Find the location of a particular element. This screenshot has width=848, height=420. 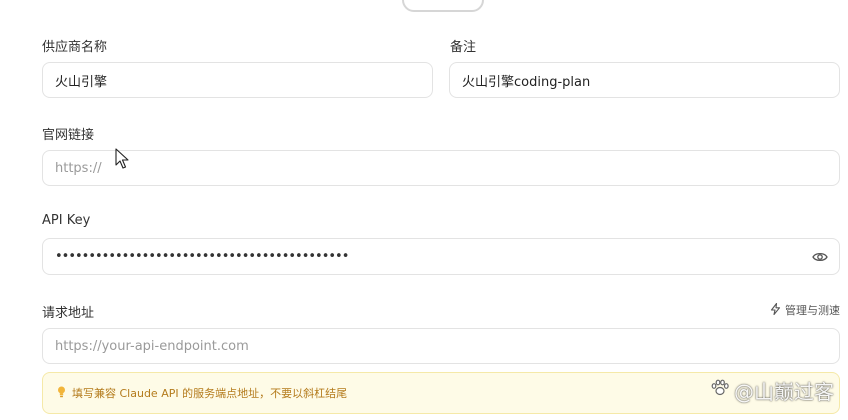

provider-name-value: 火山引擎 is located at coordinates (81, 82).